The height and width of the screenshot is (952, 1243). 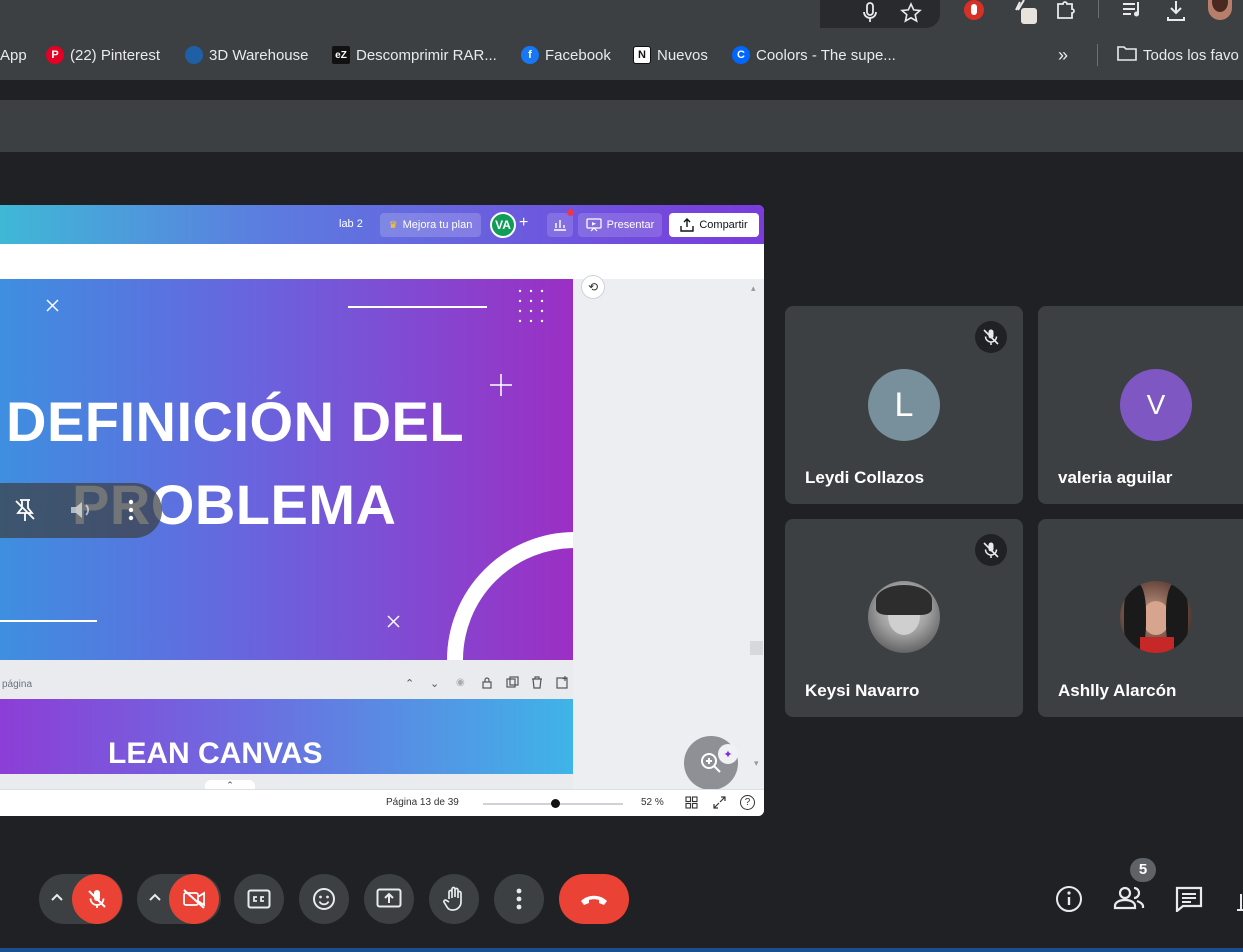 I want to click on present-button: Presentar, so click(x=620, y=225).